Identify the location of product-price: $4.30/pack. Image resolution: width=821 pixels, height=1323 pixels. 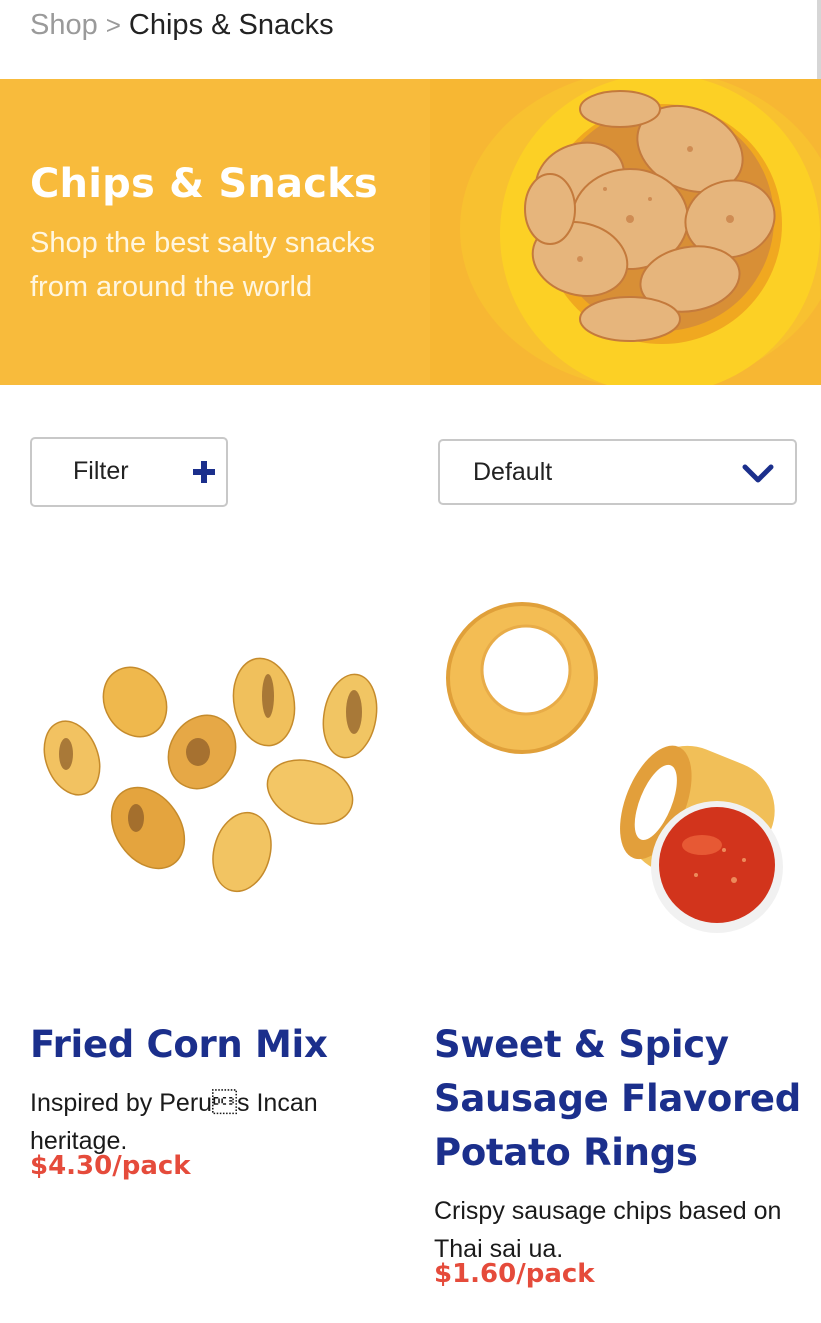
(110, 1166).